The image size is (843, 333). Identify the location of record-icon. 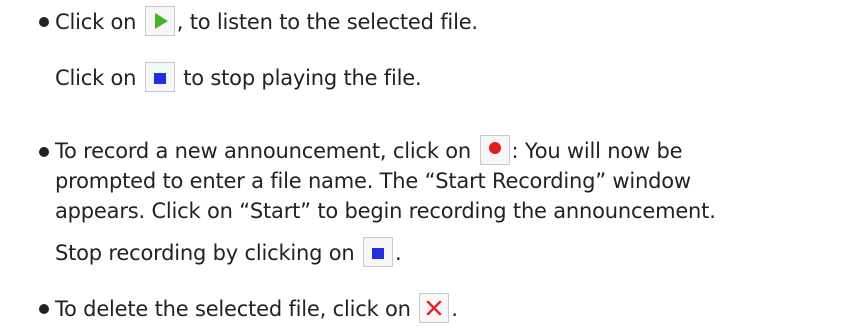
(494, 148).